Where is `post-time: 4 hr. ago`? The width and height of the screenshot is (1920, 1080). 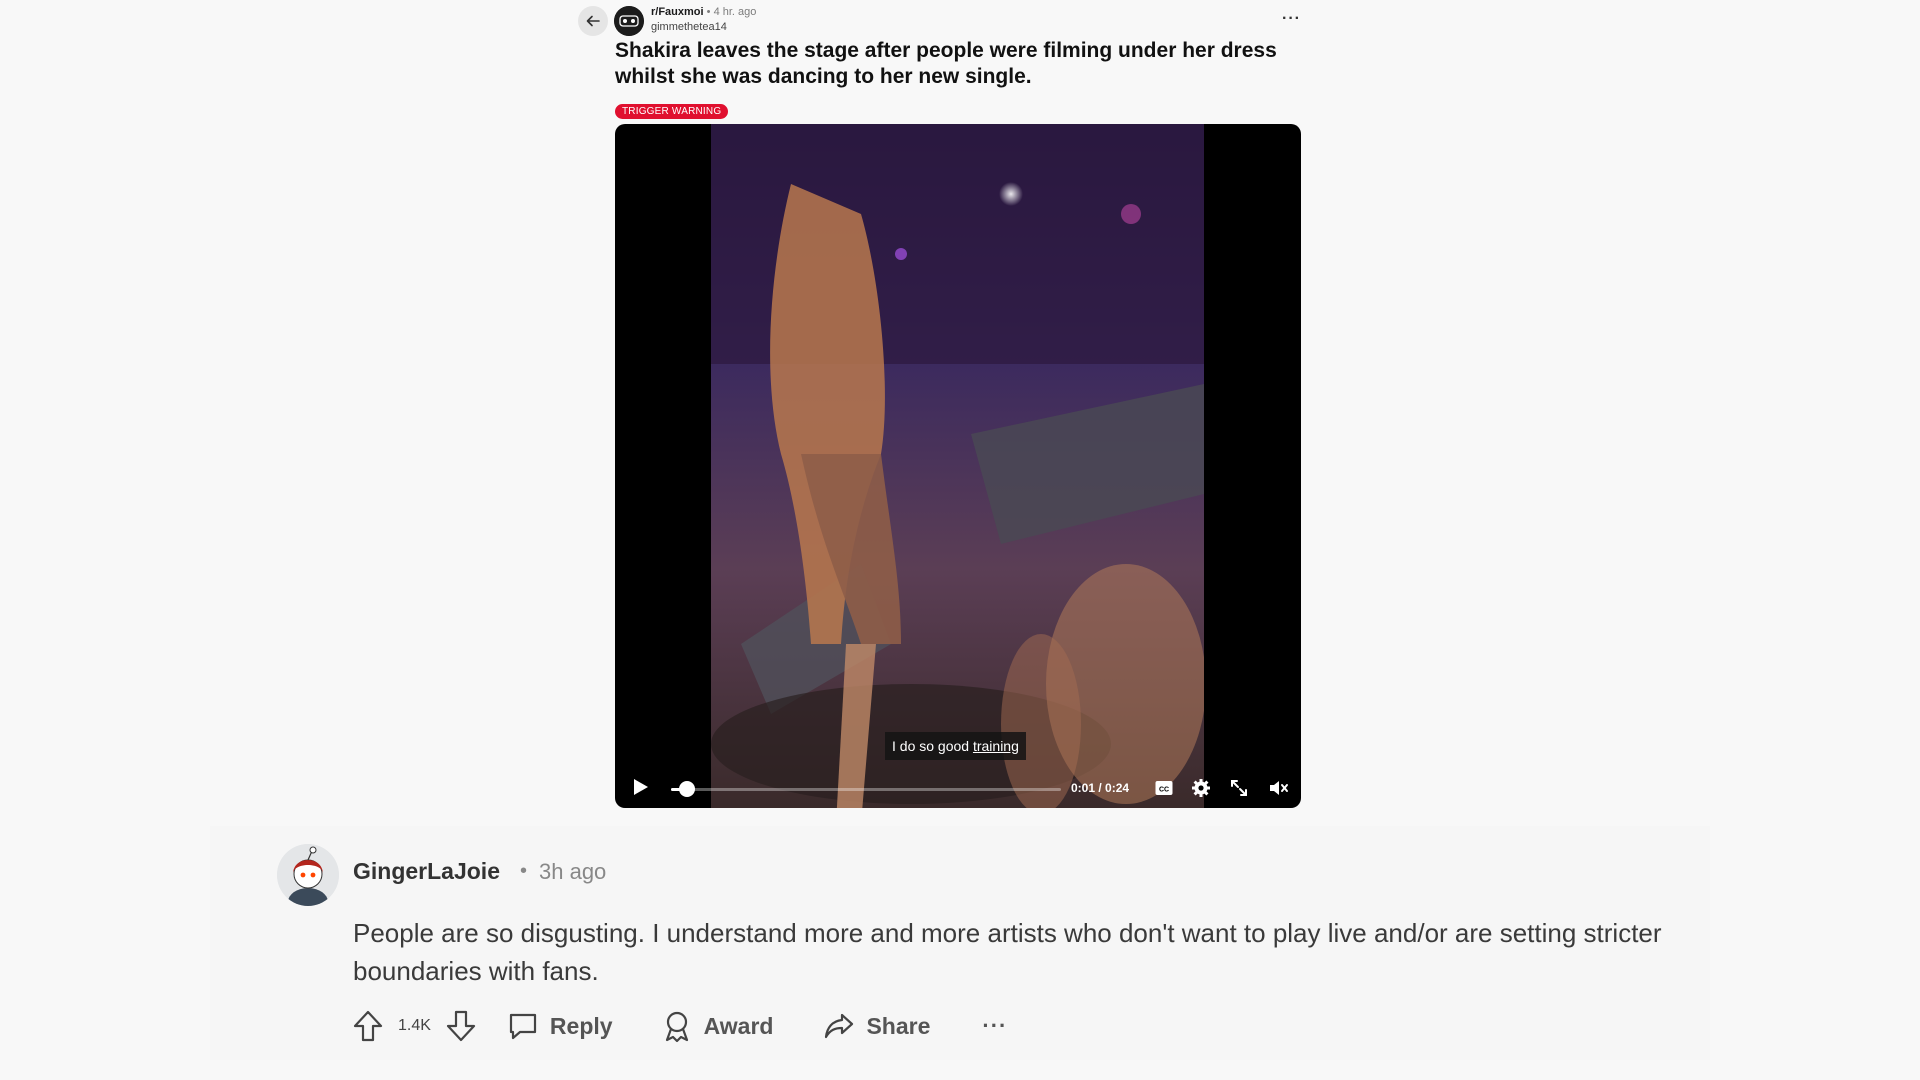
post-time: 4 hr. ago is located at coordinates (735, 12).